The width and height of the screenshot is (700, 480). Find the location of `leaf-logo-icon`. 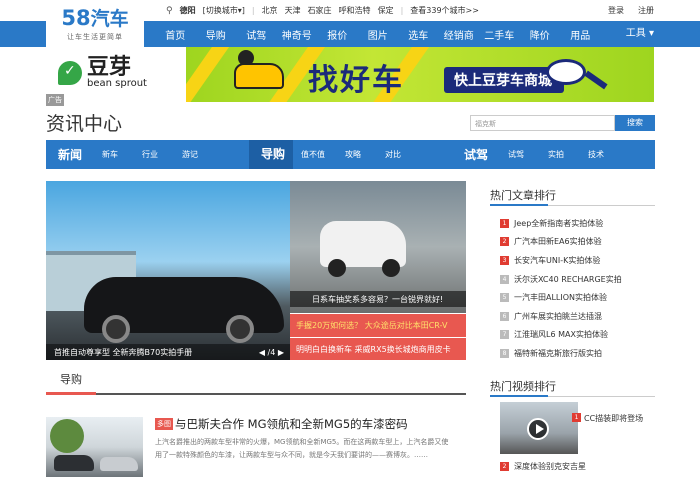

leaf-logo-icon is located at coordinates (70, 73).